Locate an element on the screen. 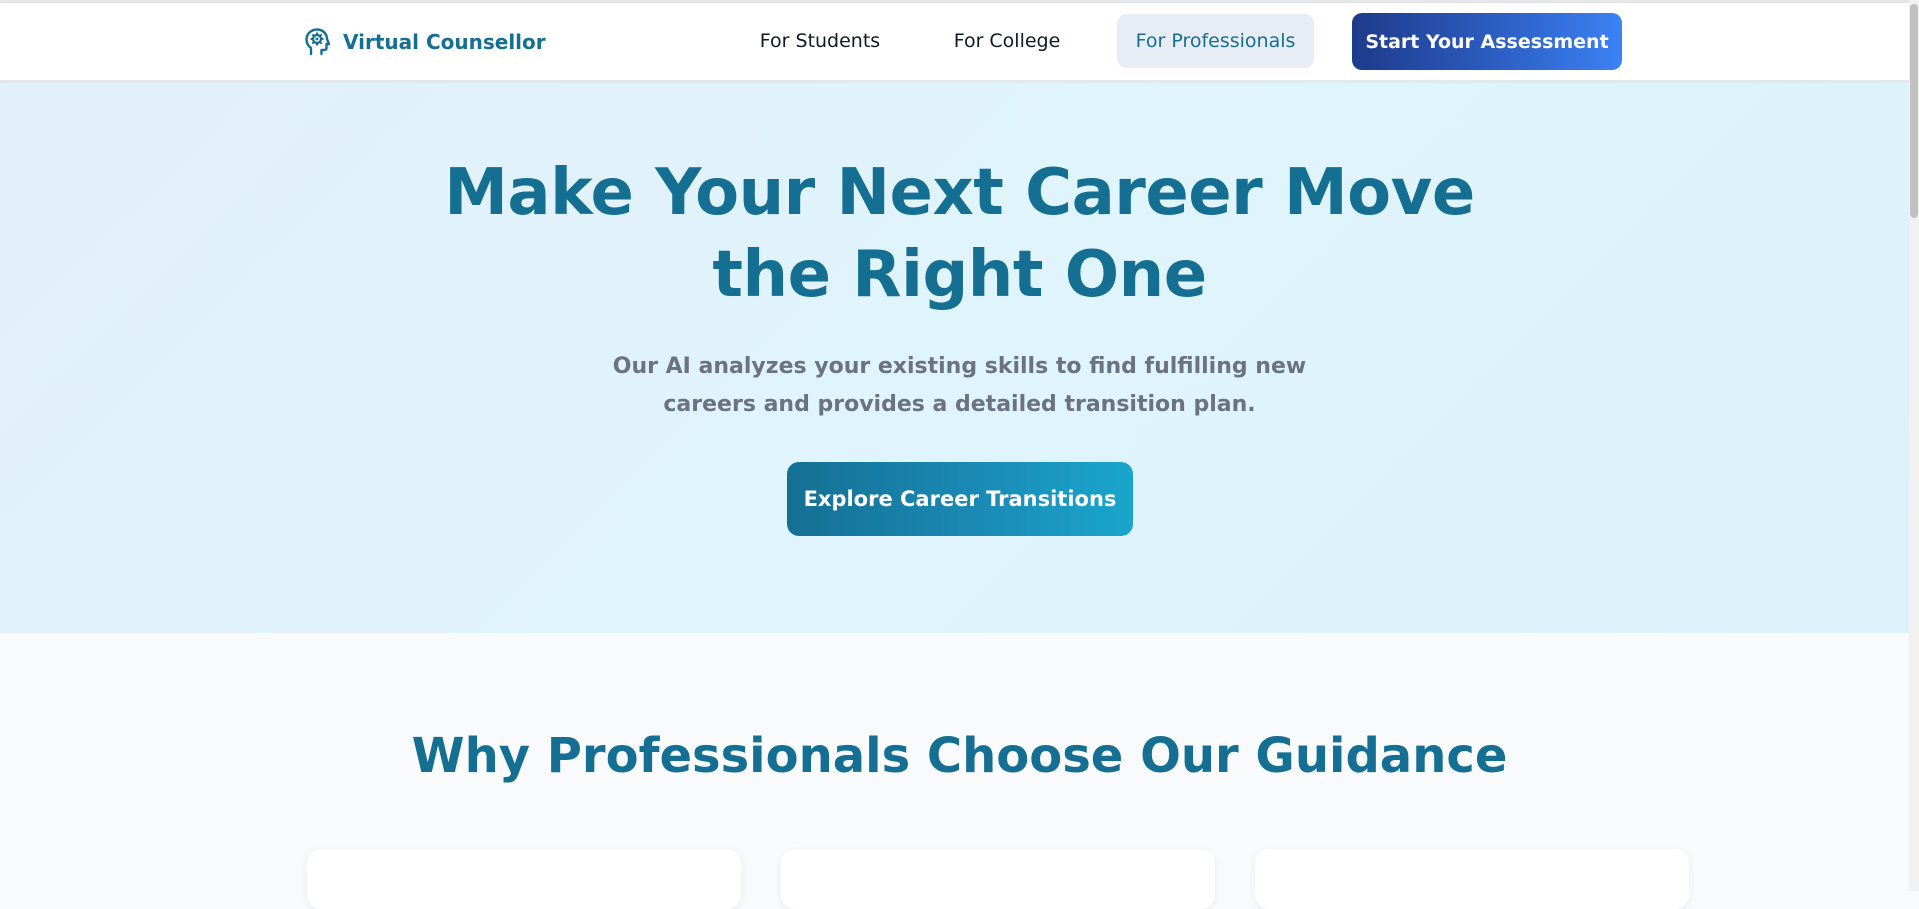  head-gear-icon is located at coordinates (317, 42).